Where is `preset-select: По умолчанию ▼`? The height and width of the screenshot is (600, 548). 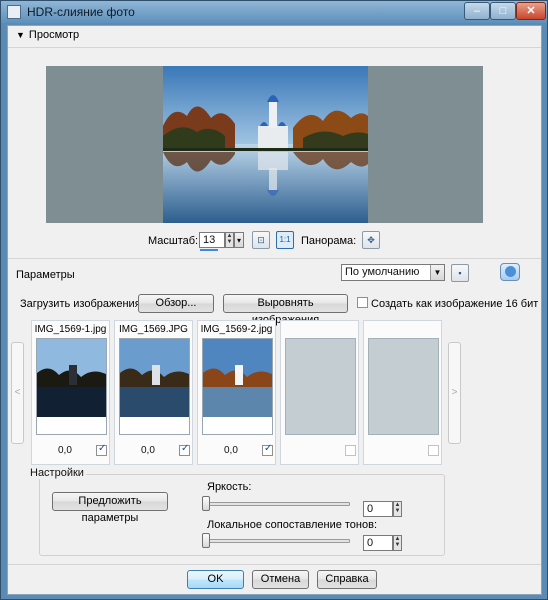
preset-select: По умолчанию ▼ is located at coordinates (393, 272).